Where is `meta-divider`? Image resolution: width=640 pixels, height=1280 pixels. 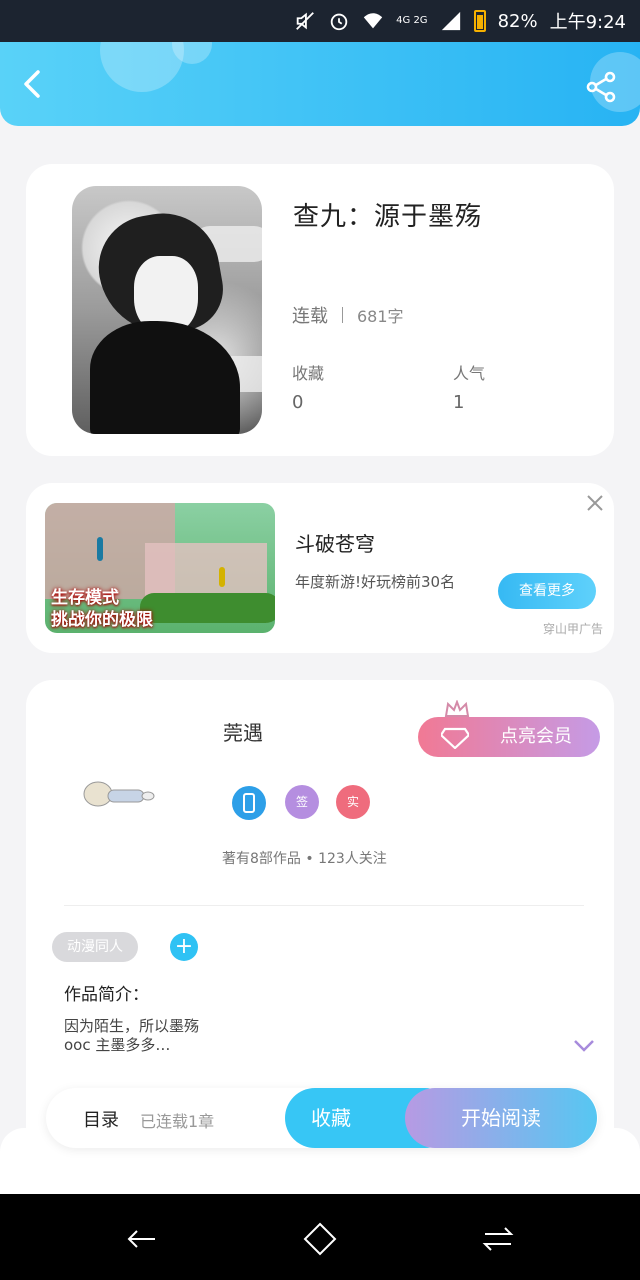
meta-divider is located at coordinates (342, 315).